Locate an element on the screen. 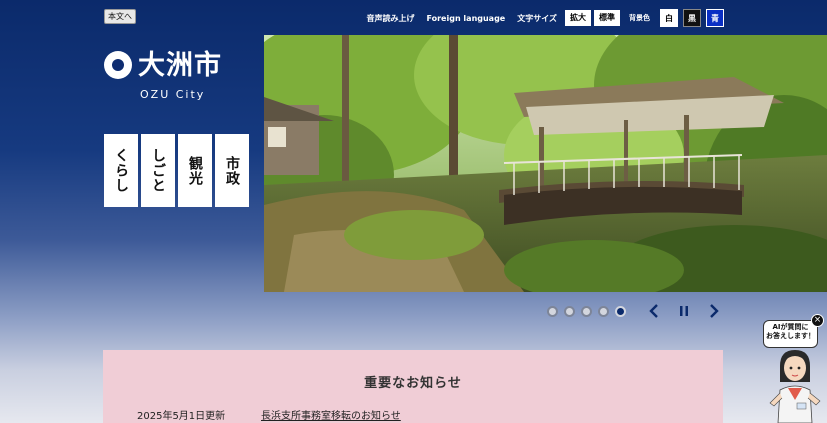  notice-title: 重要なお知らせ is located at coordinates (413, 383).